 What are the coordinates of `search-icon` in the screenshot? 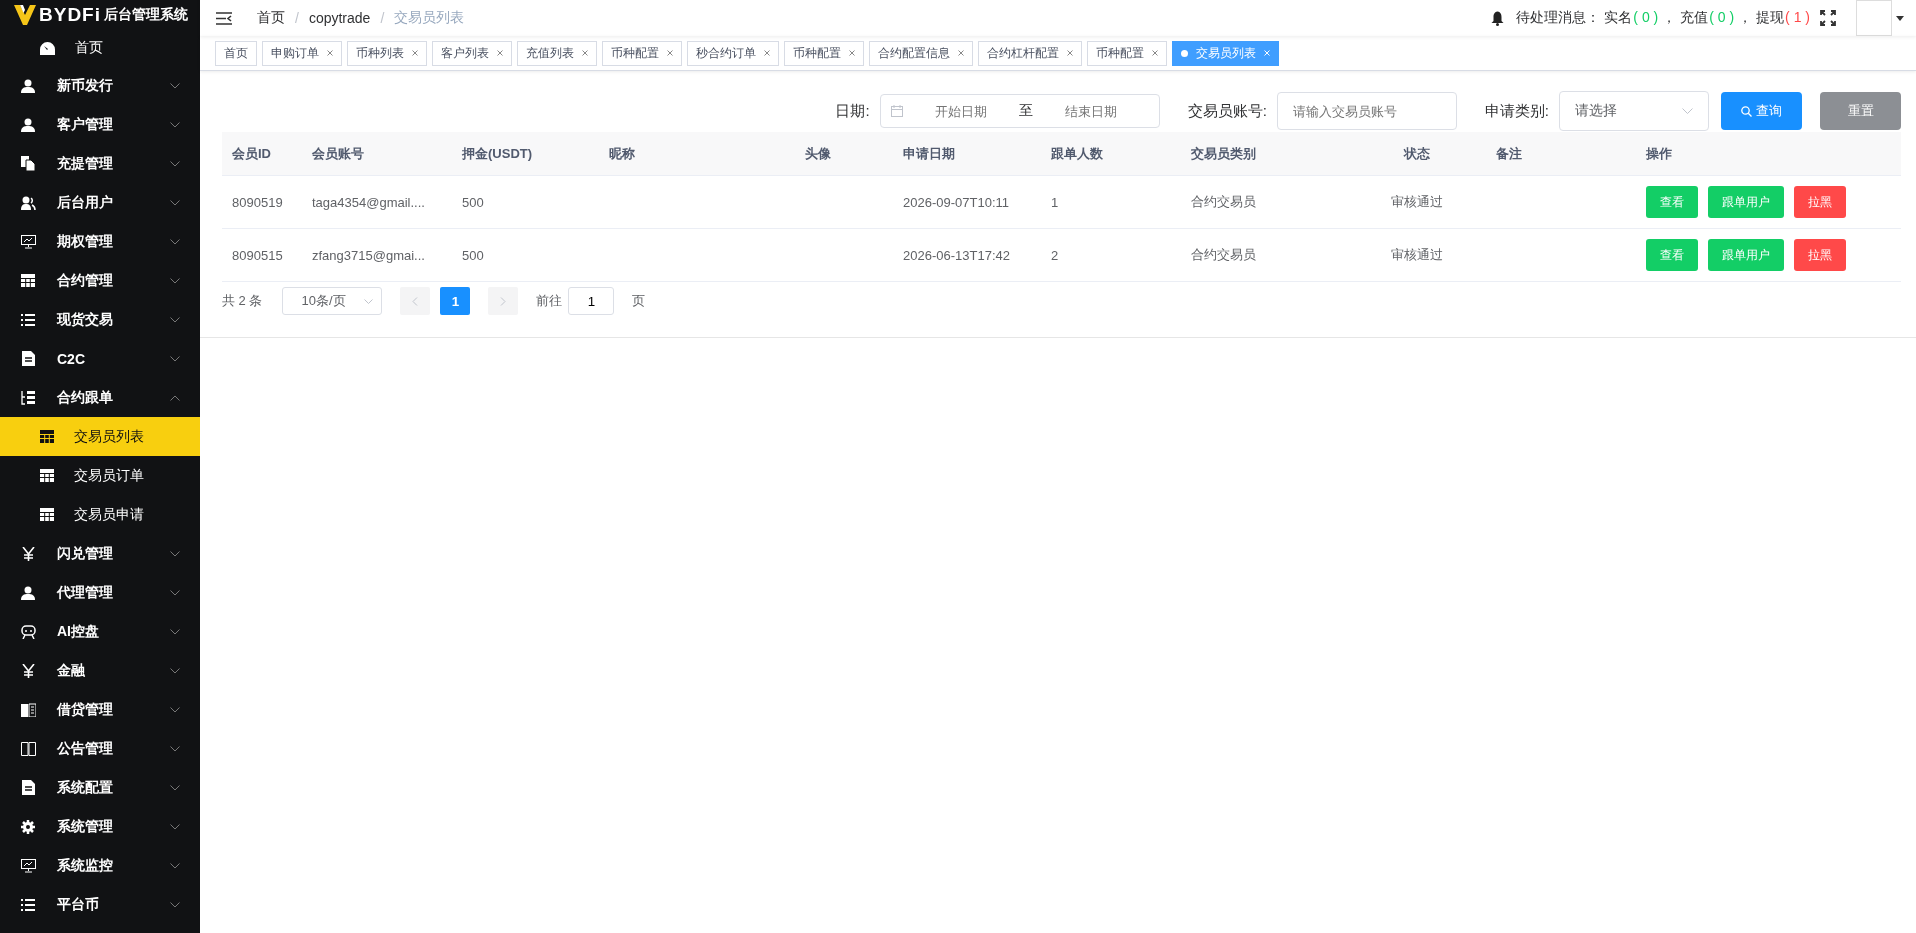 It's located at (1746, 111).